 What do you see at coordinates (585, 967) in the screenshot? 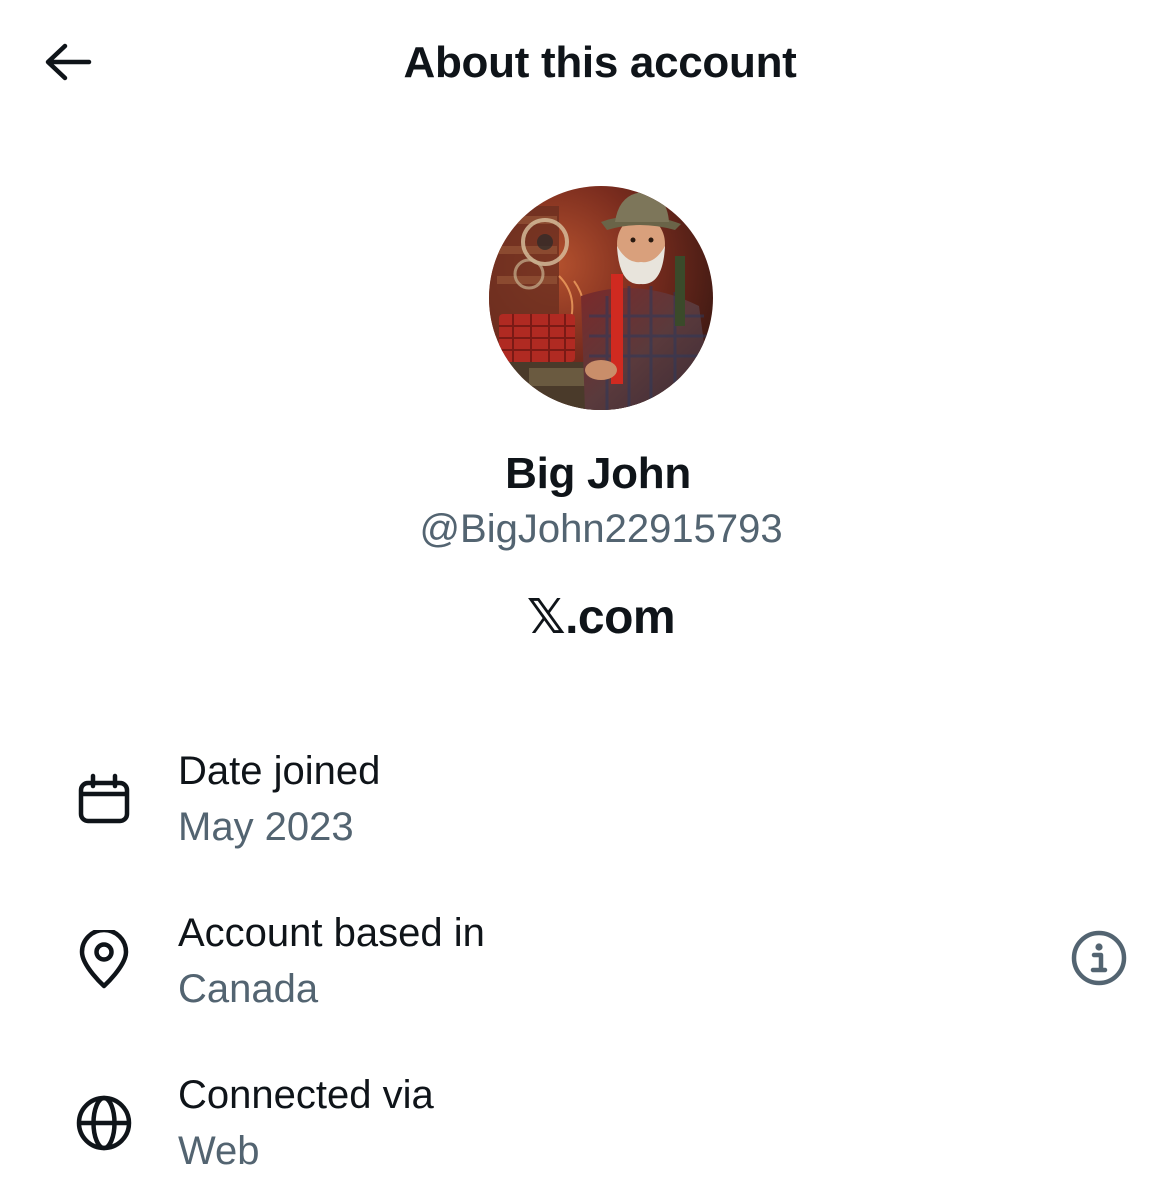
I see `account-based-in-row: Account based in Canada` at bounding box center [585, 967].